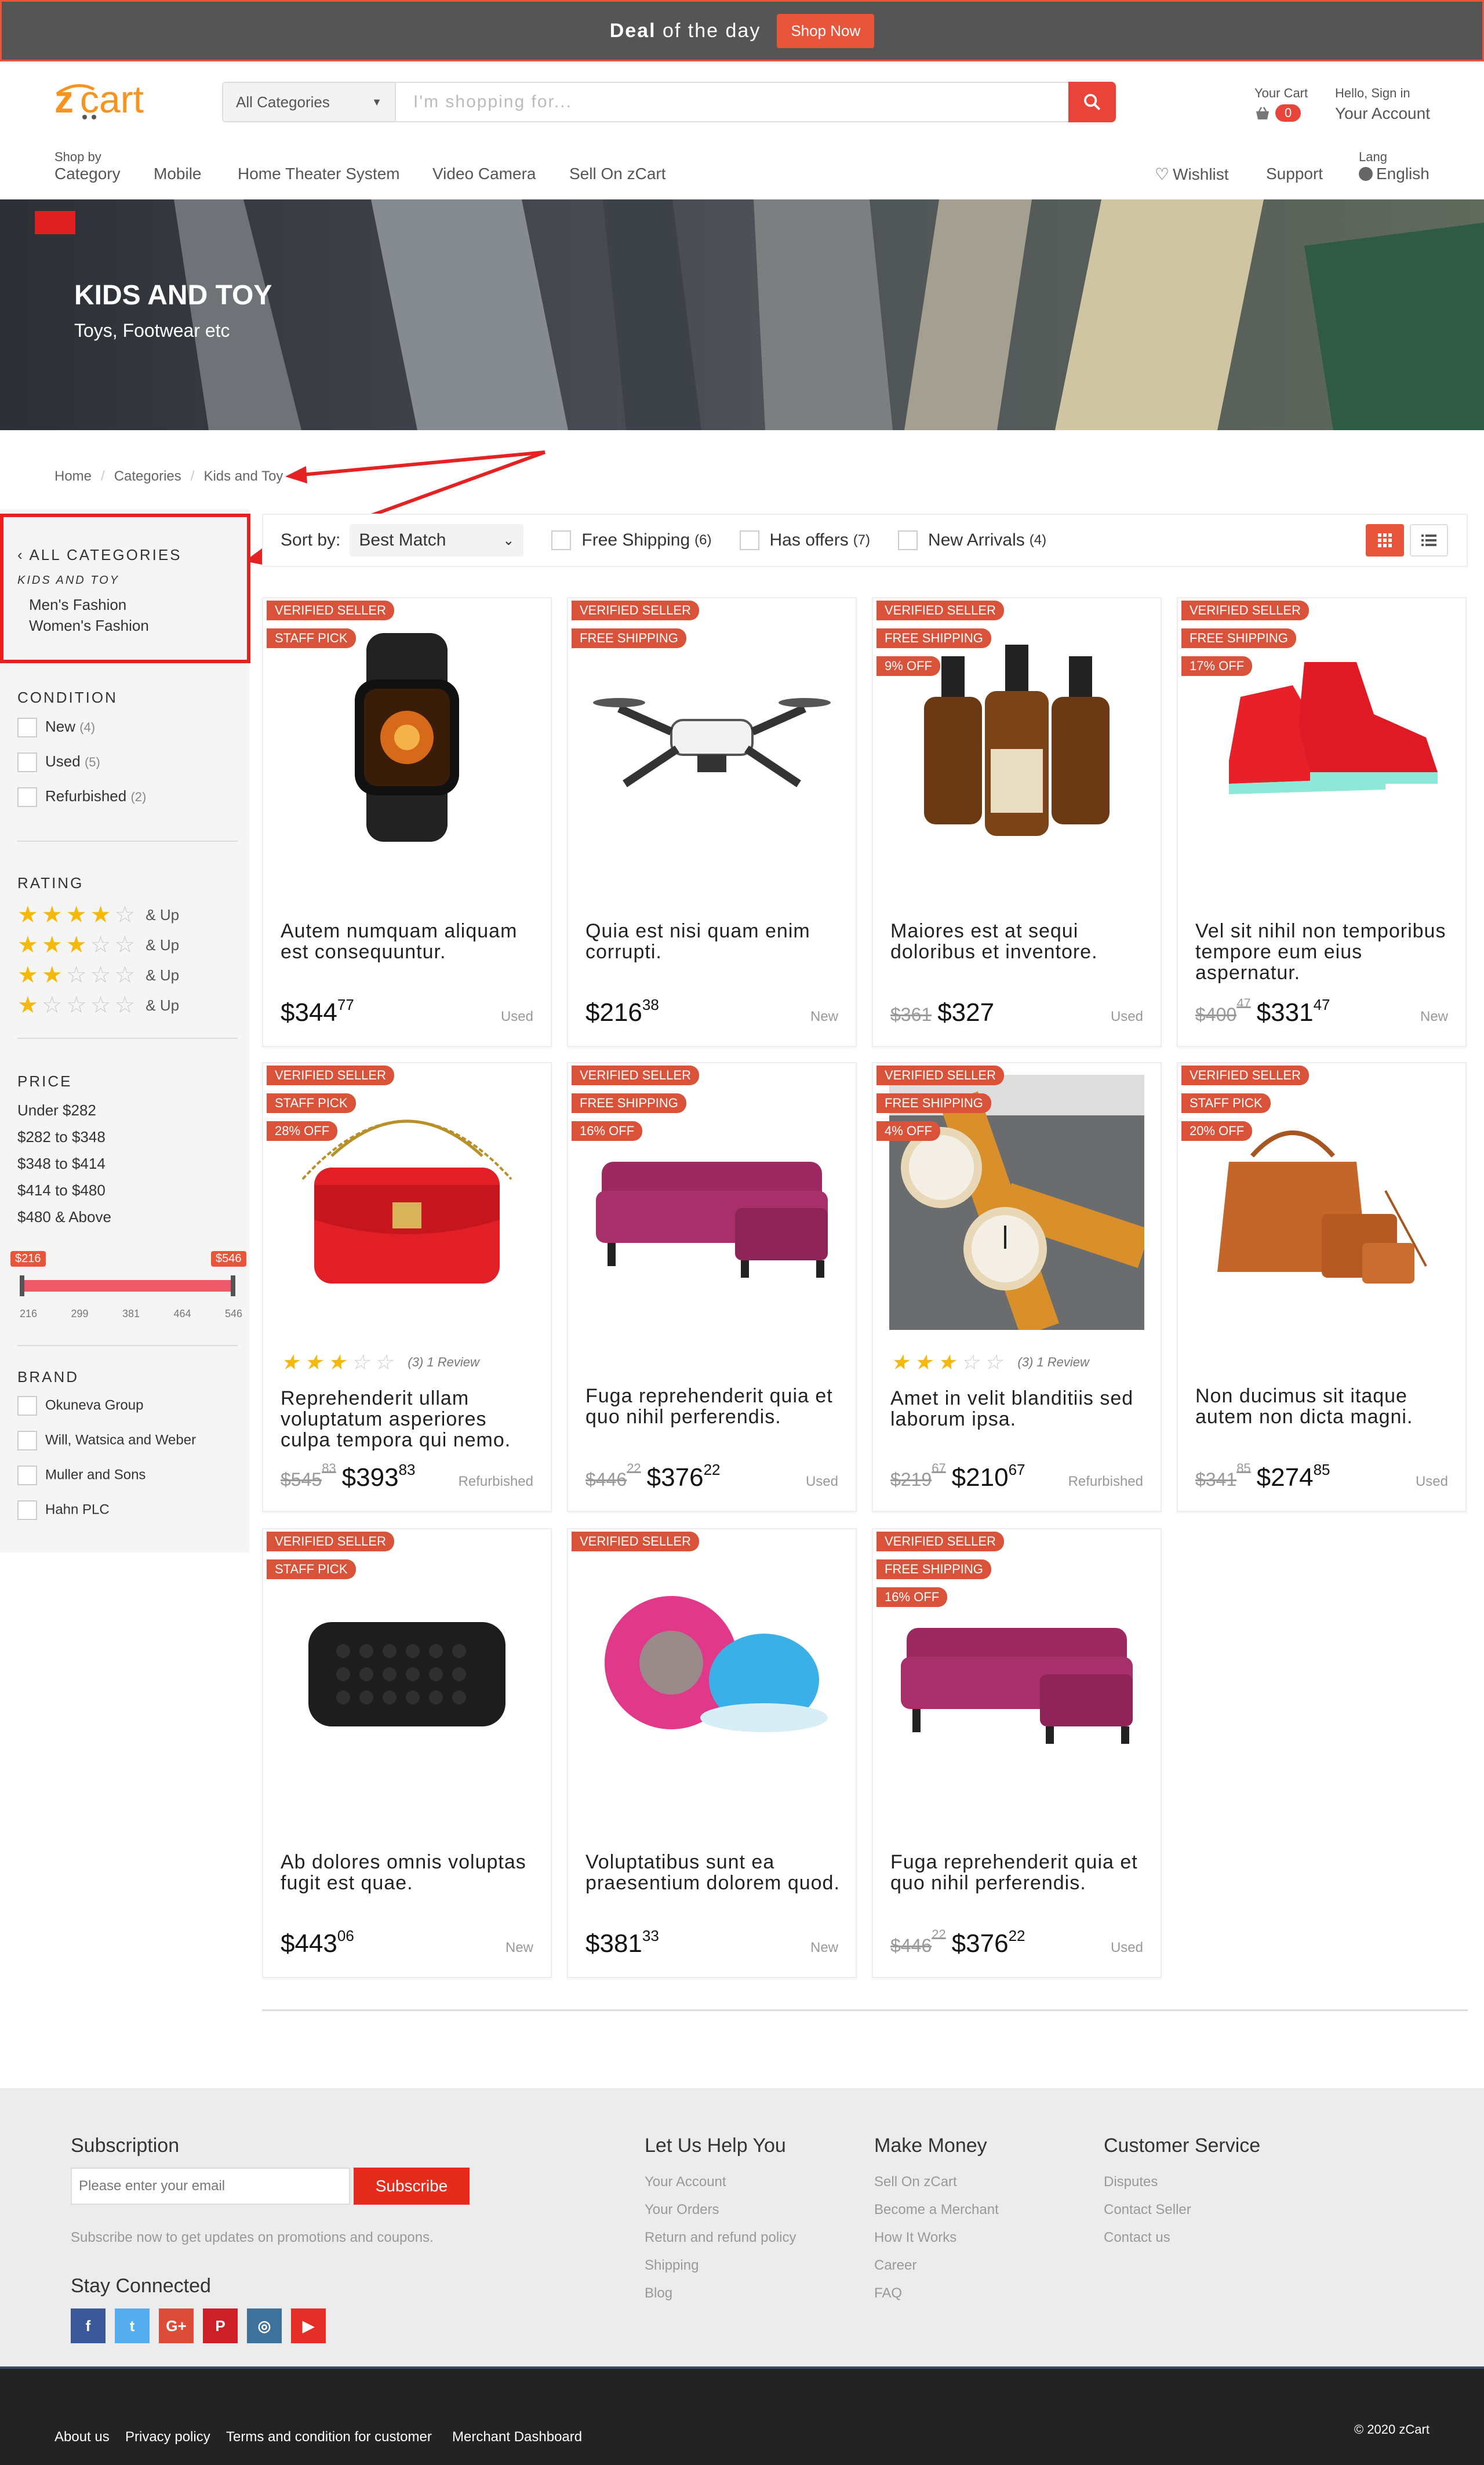 The height and width of the screenshot is (2465, 1484). I want to click on subcategory-mens-fashion: Men's Fashion, so click(78, 605).